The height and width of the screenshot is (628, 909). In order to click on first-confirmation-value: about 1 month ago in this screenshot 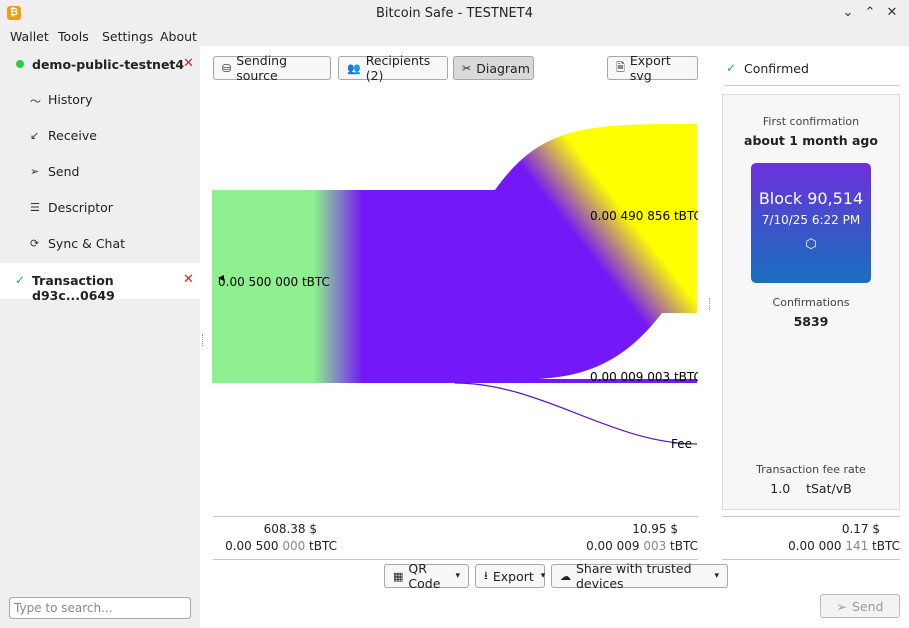, I will do `click(811, 140)`.